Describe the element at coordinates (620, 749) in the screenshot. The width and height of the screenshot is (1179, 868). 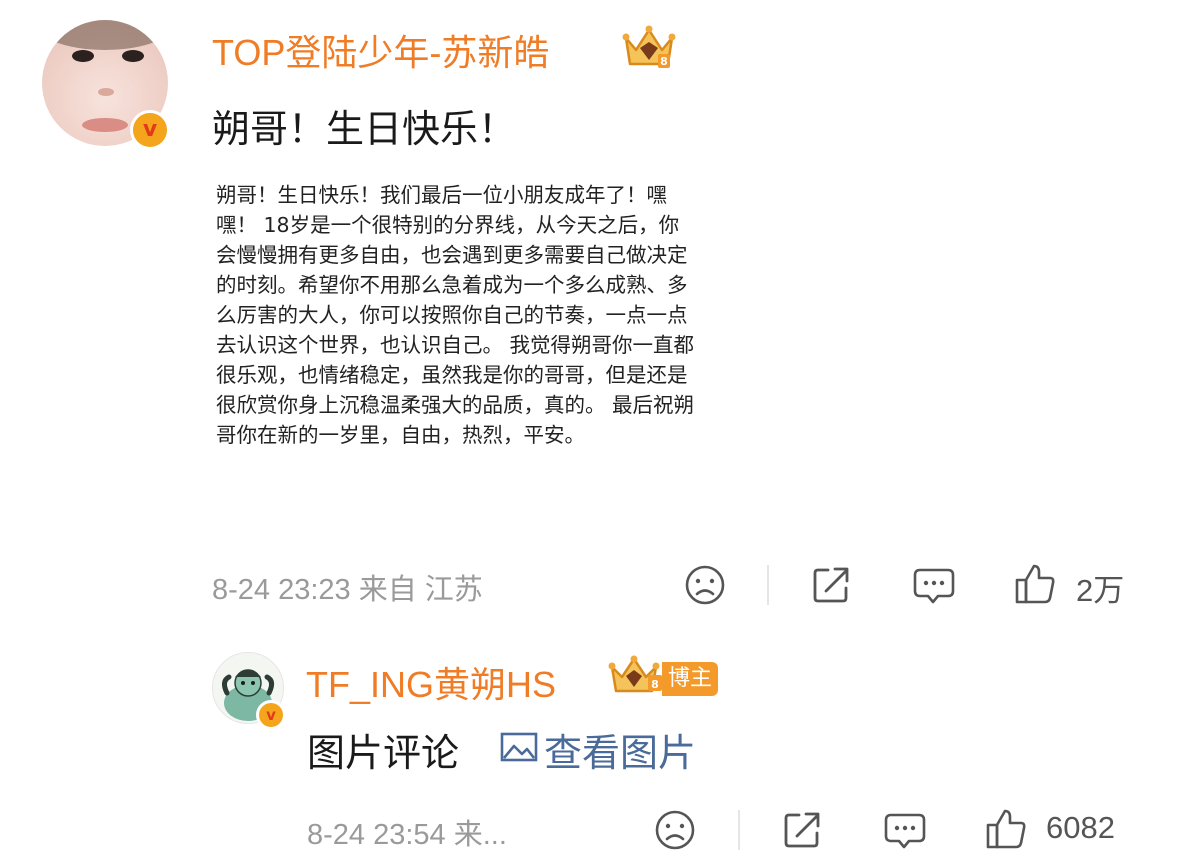
I see `view-picture-label: 查看图片` at that location.